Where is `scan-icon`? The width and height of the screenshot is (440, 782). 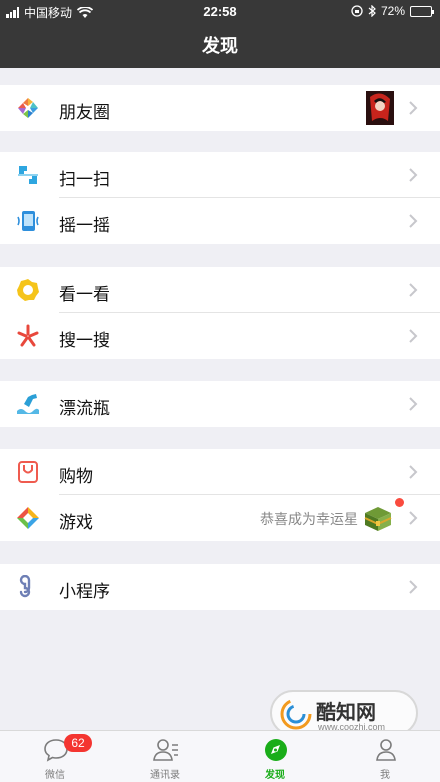 scan-icon is located at coordinates (28, 175).